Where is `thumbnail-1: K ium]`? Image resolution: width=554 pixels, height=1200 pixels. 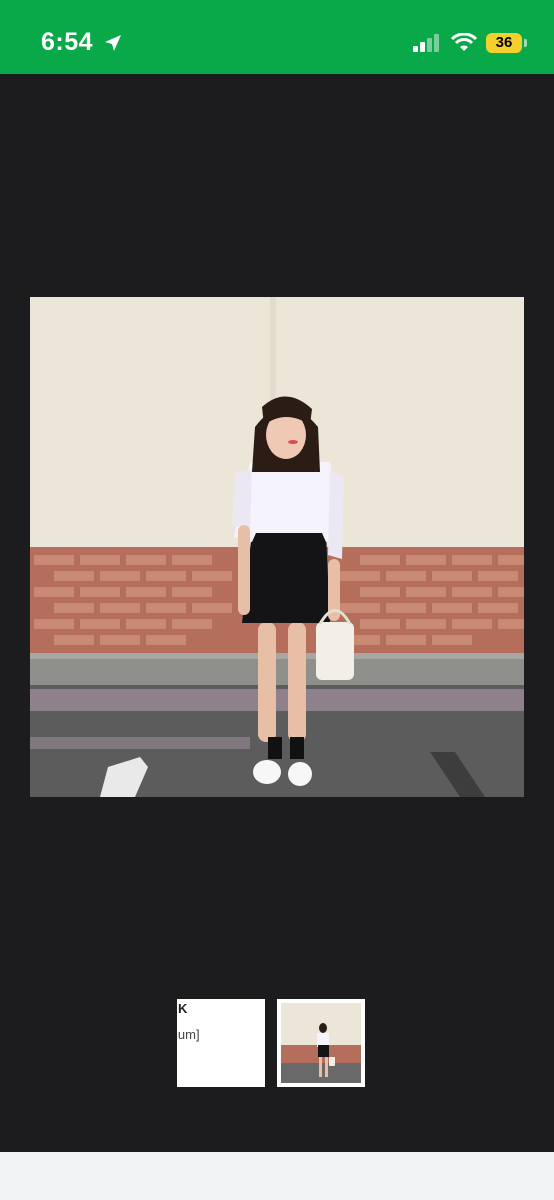 thumbnail-1: K ium] is located at coordinates (221, 1043).